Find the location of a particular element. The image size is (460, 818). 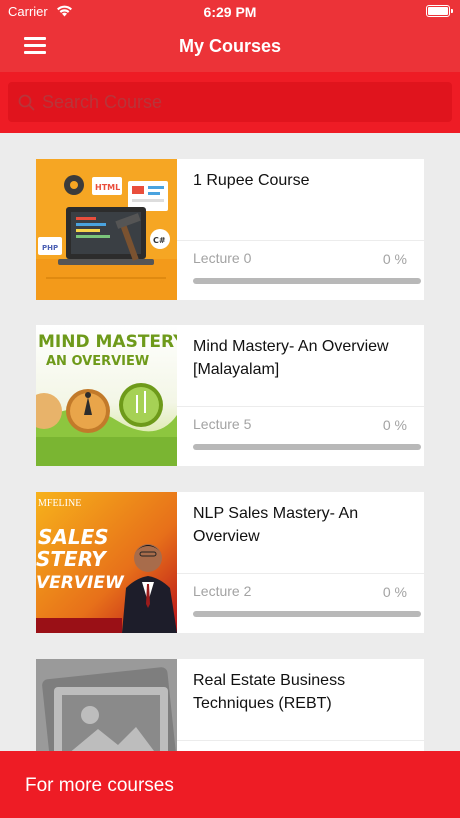

course-thumbnail: MIND MASTERY AN OVERVIEW is located at coordinates (106, 395).